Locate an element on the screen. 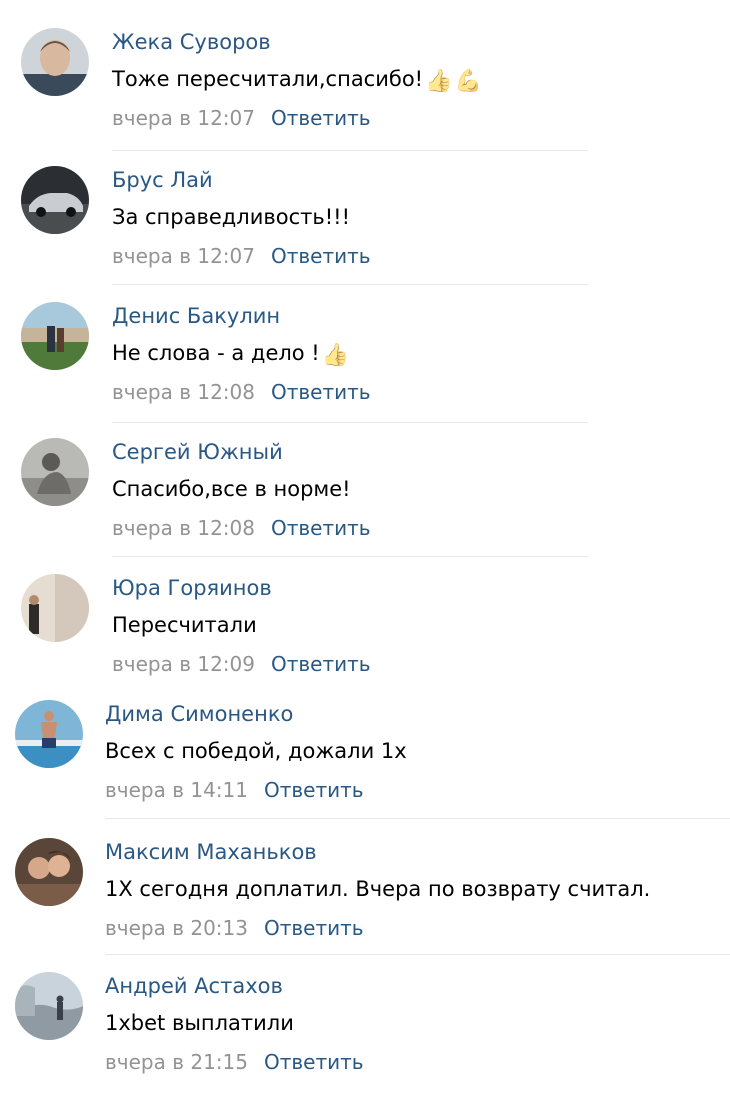 This screenshot has height=1100, width=730. comment-meta: вчера в 20:13 Ответить is located at coordinates (234, 928).